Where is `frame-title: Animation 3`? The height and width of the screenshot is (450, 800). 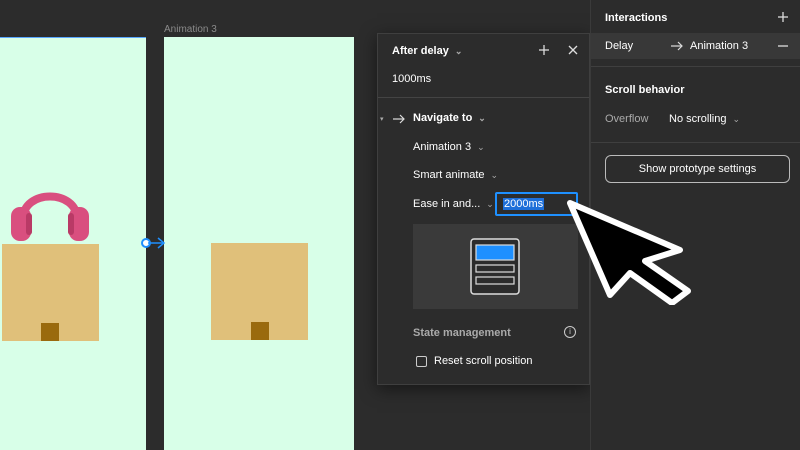 frame-title: Animation 3 is located at coordinates (190, 29).